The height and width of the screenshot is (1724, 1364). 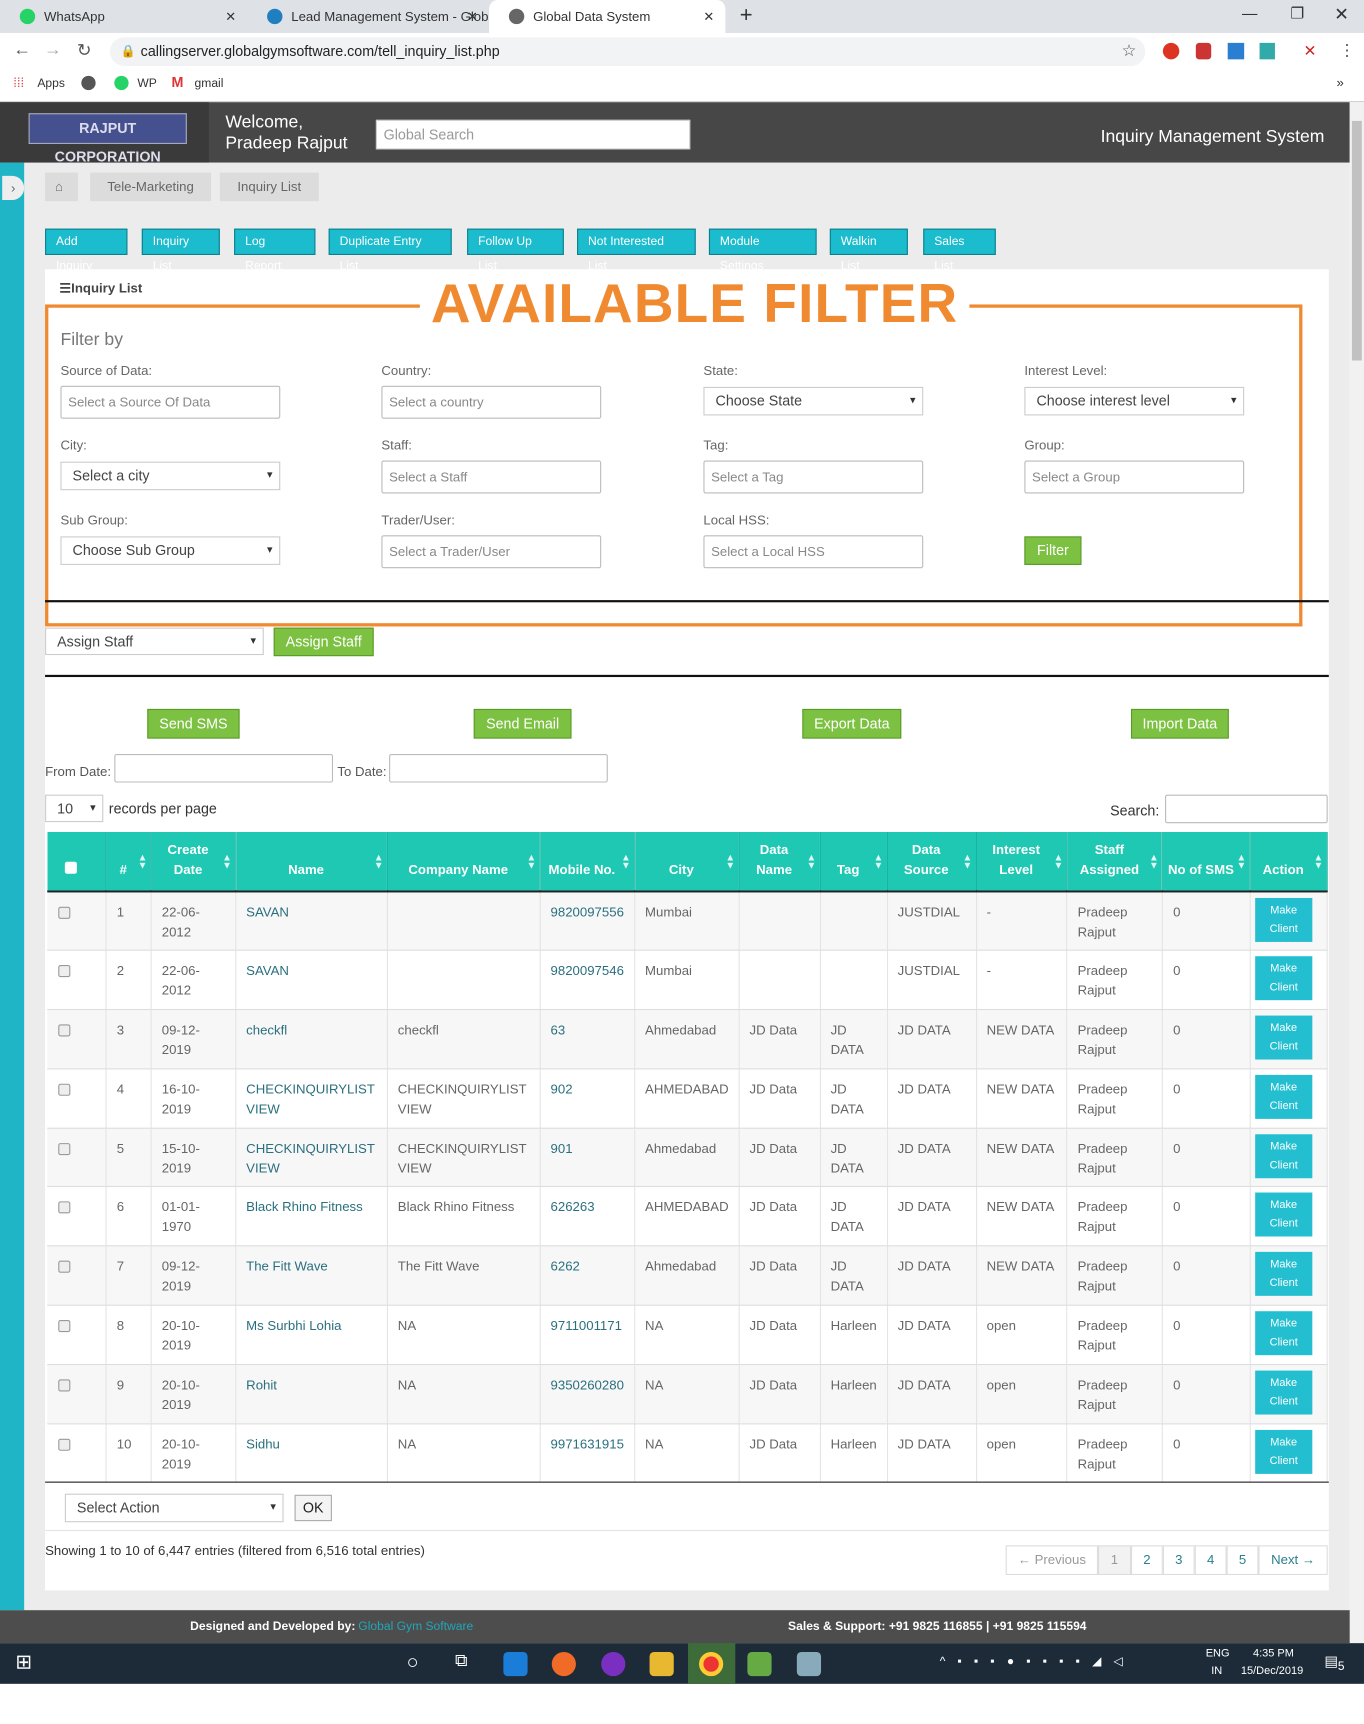 What do you see at coordinates (852, 723) in the screenshot?
I see `export-data-button: Export Data` at bounding box center [852, 723].